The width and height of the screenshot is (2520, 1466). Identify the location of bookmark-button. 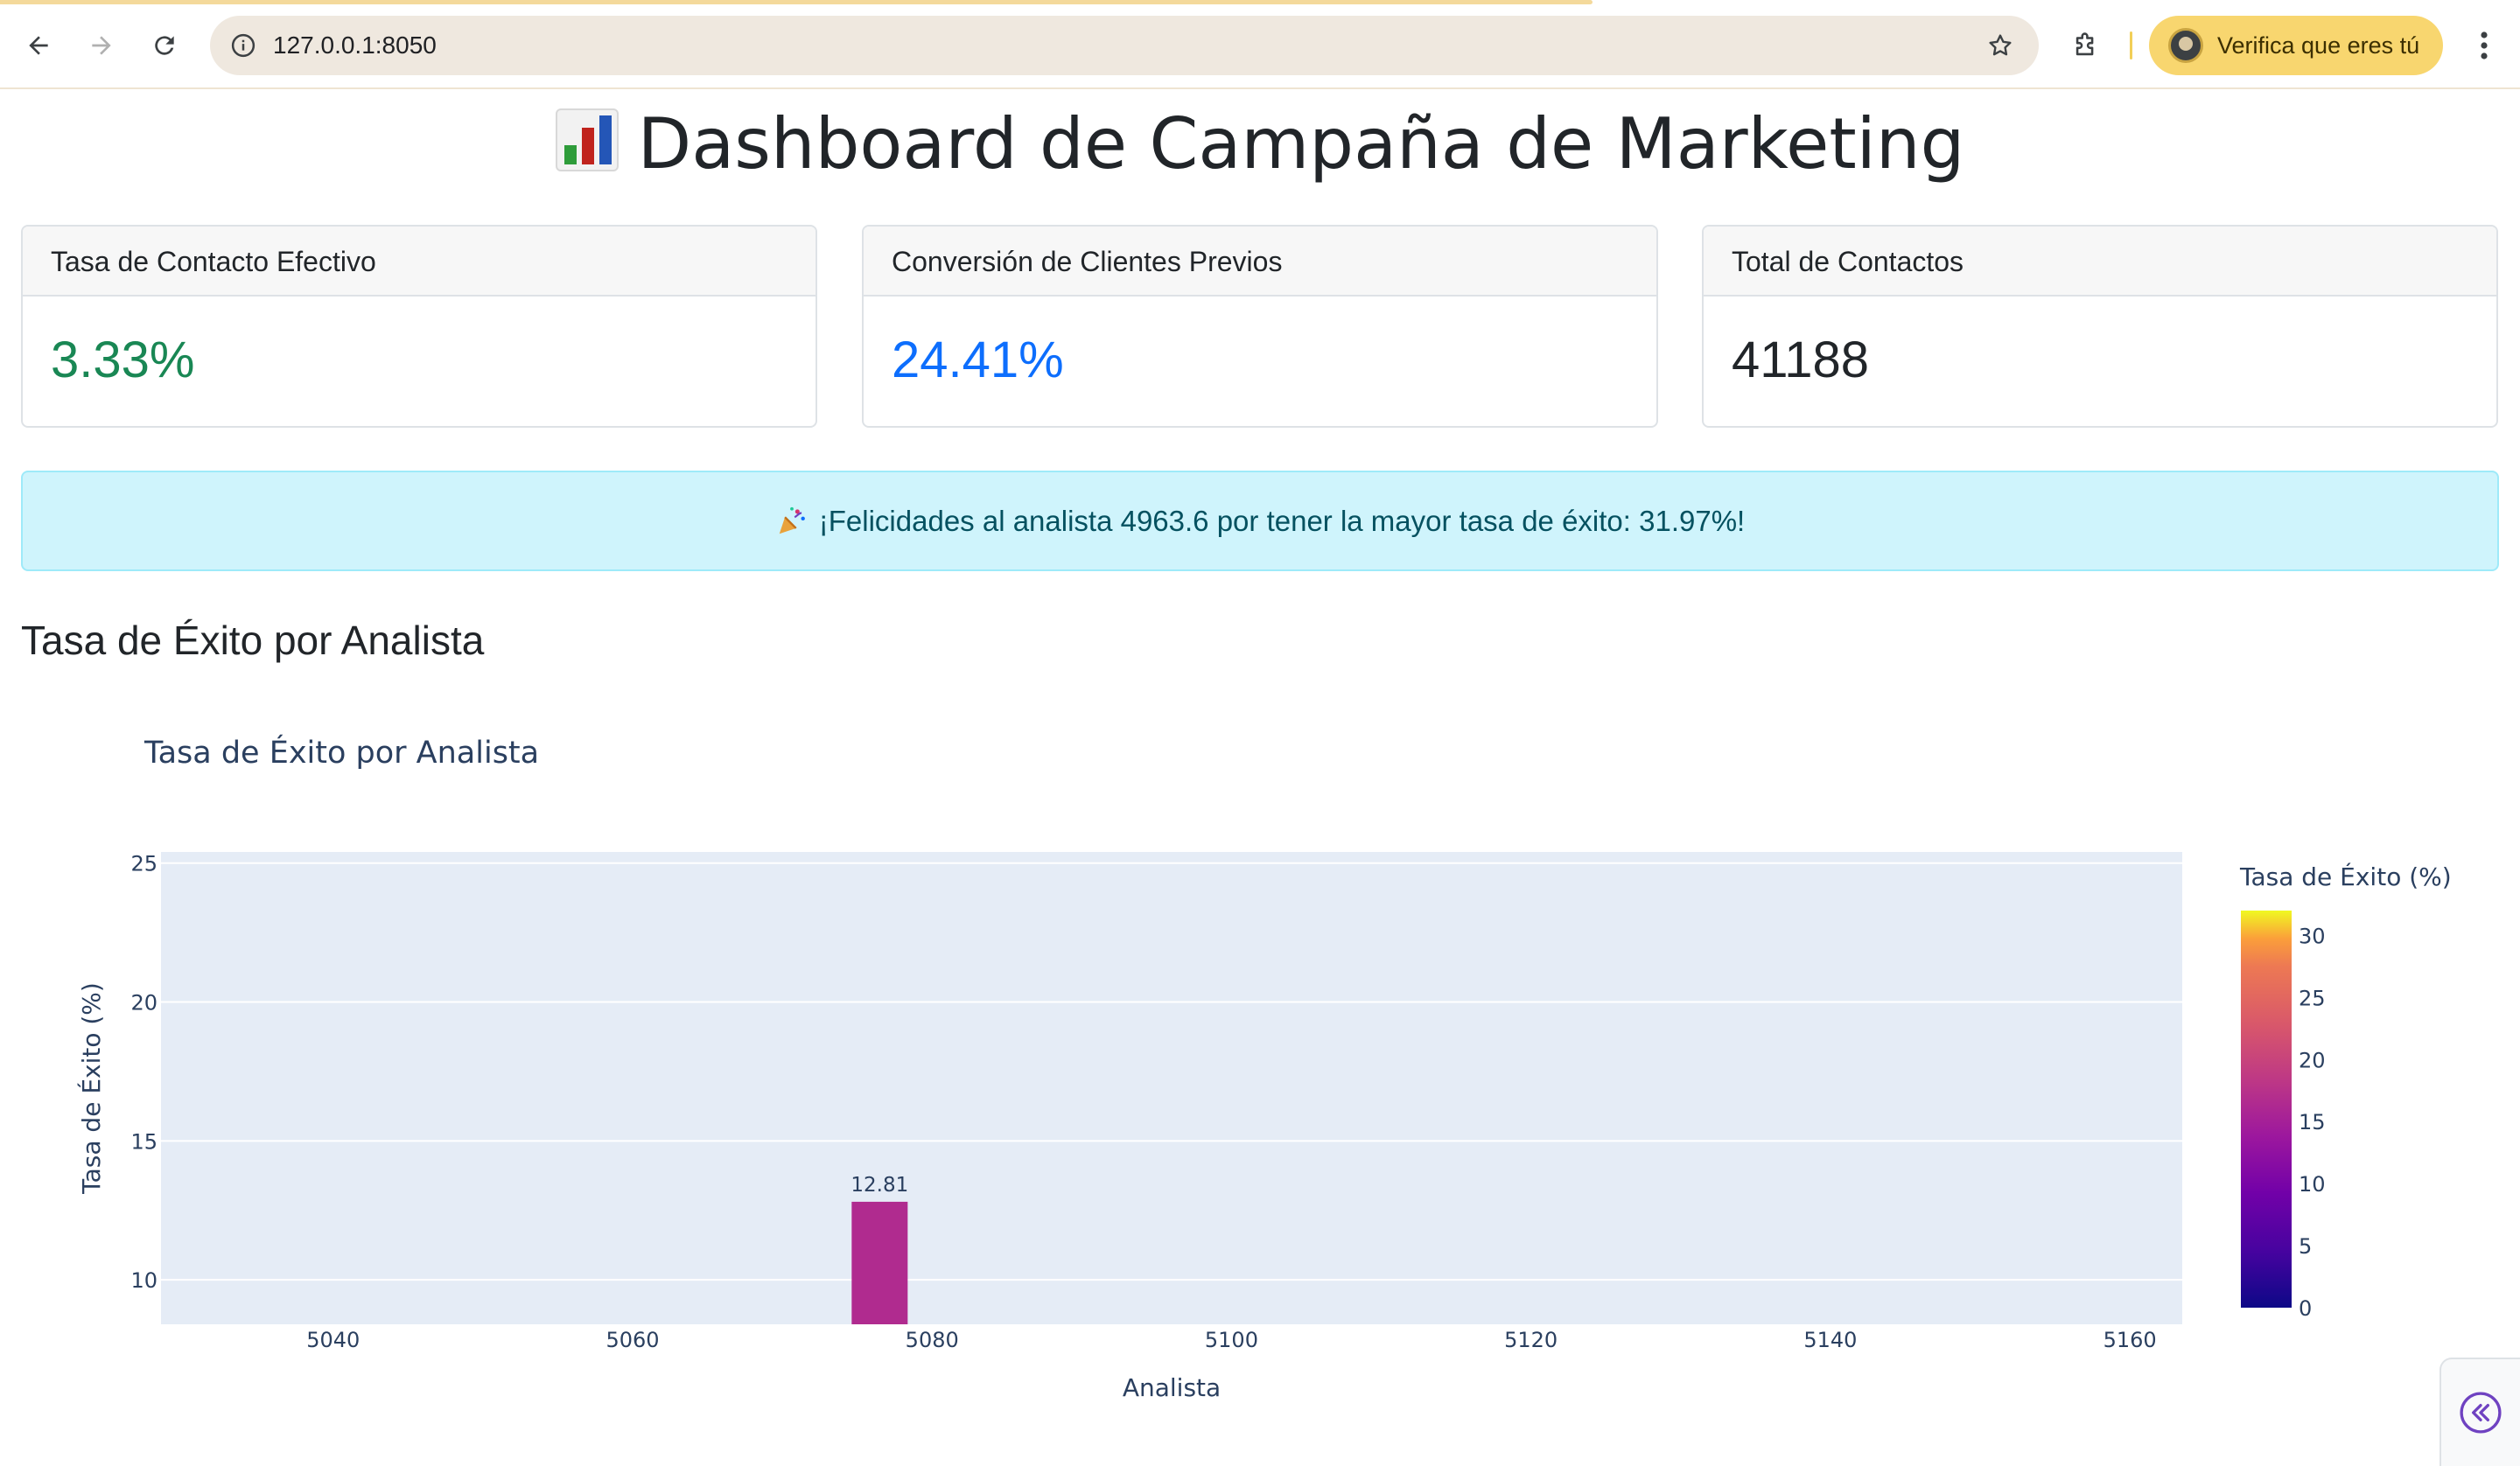
(2000, 45).